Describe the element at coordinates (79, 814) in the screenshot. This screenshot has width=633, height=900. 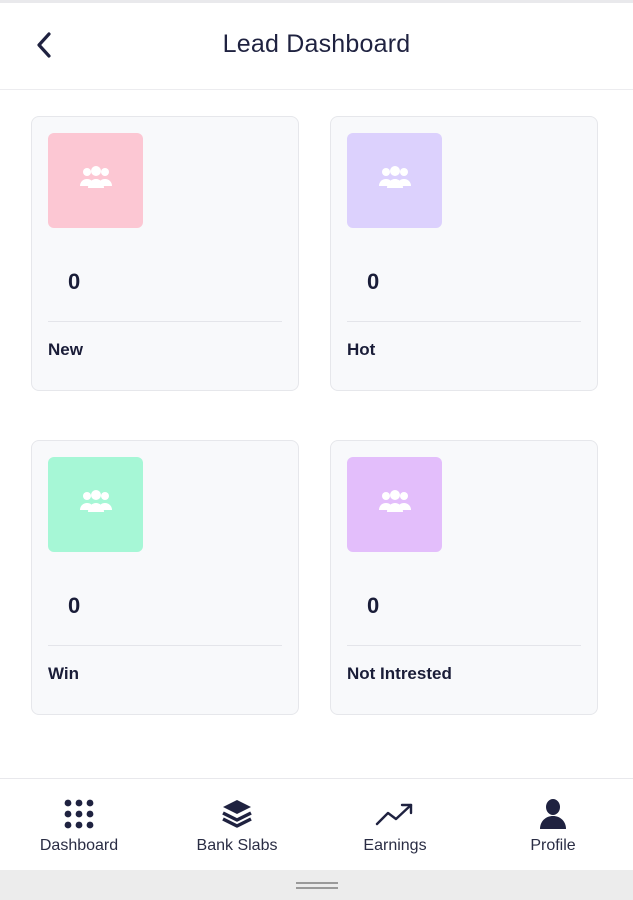
I see `grid-icon` at that location.